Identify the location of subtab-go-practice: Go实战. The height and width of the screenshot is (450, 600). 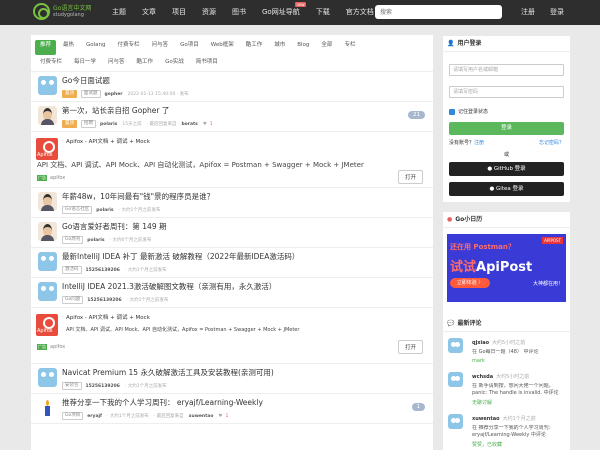
(174, 64).